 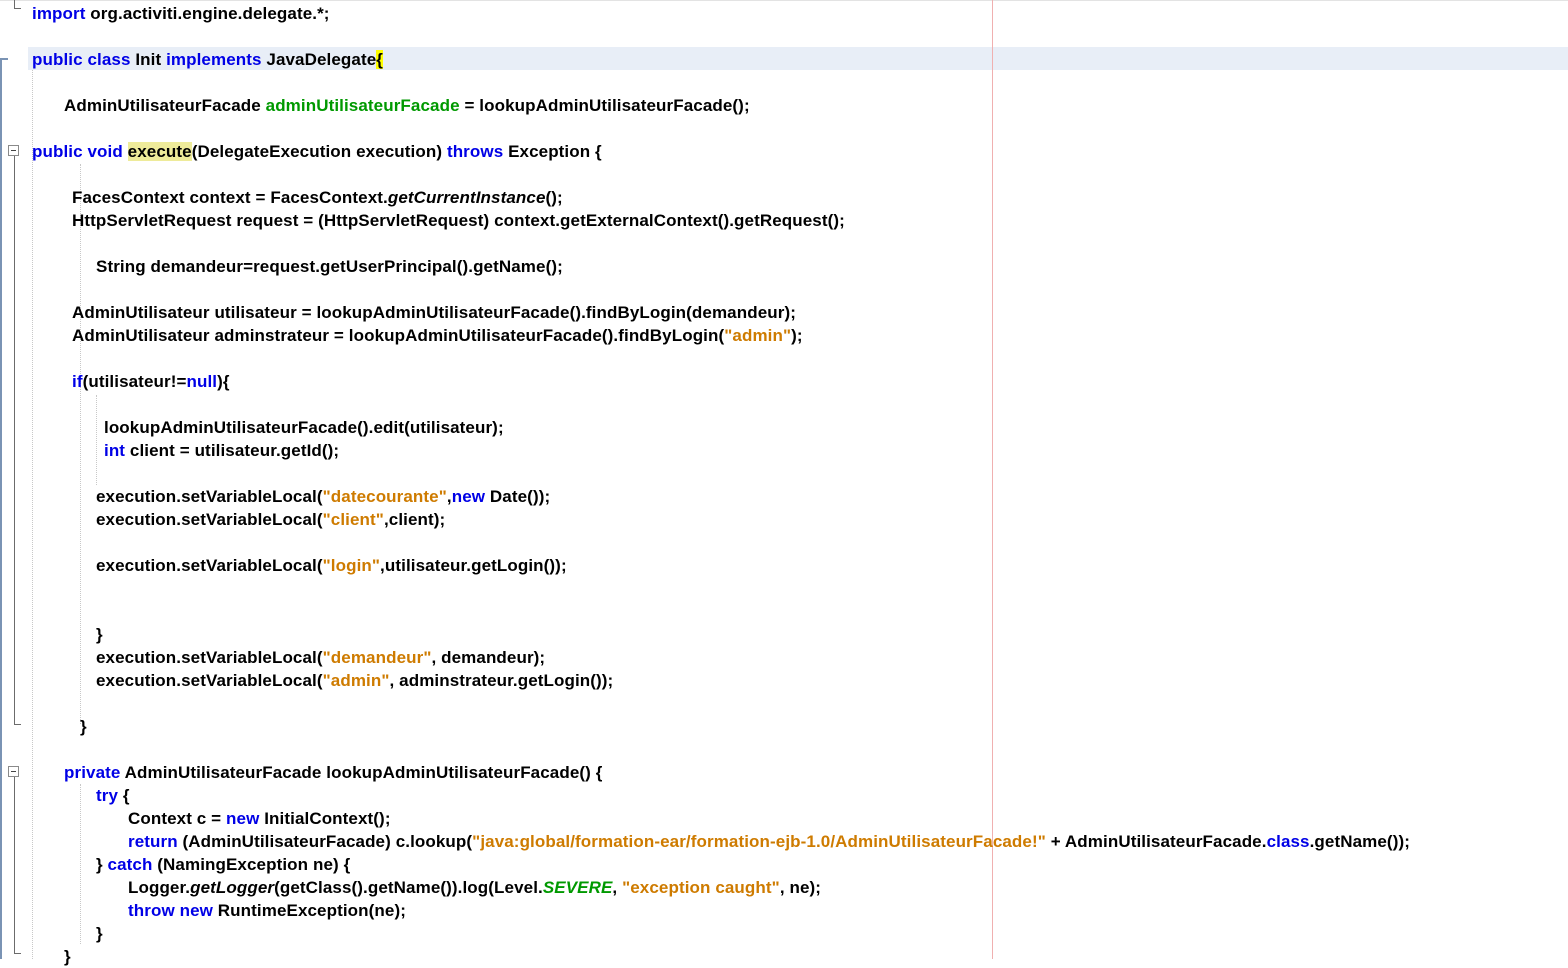 What do you see at coordinates (325, 841) in the screenshot?
I see `code-token: (AdminUtilisateurFacade) c.lookup(` at bounding box center [325, 841].